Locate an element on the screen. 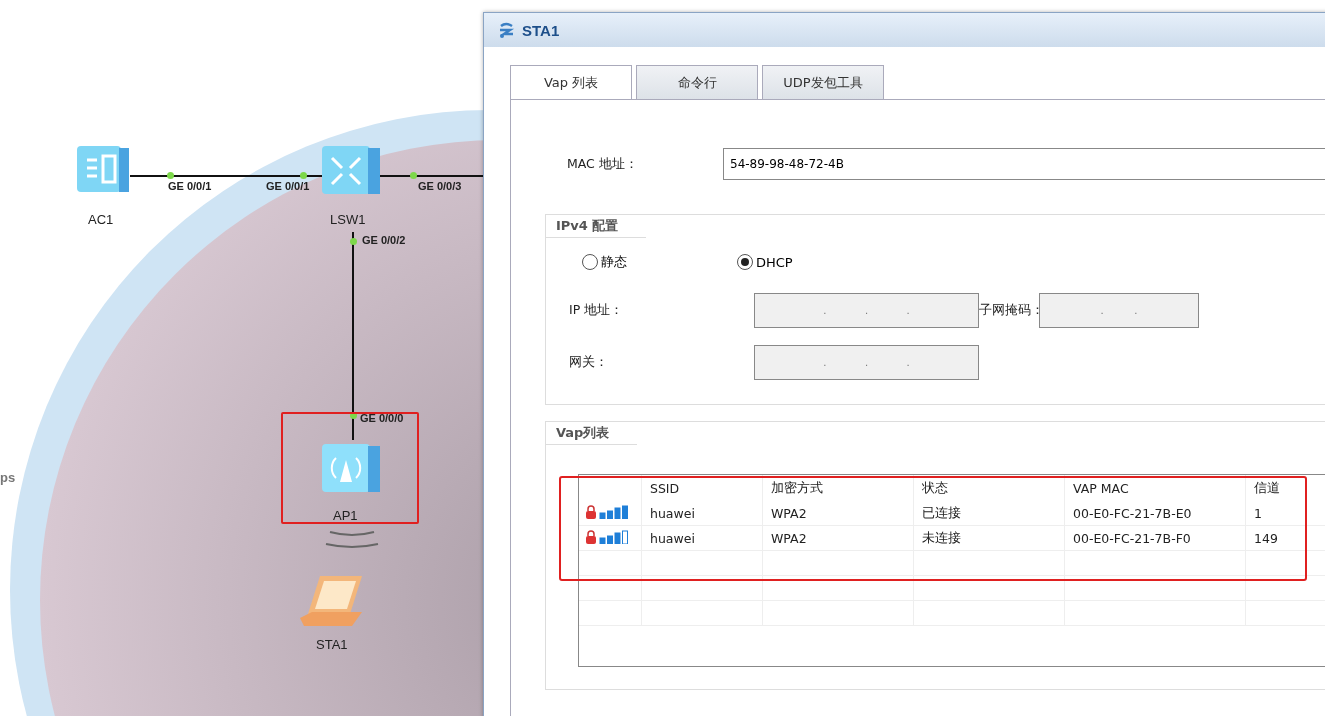 Image resolution: width=1325 pixels, height=716 pixels. column-header: 加密方式 is located at coordinates (838, 488).